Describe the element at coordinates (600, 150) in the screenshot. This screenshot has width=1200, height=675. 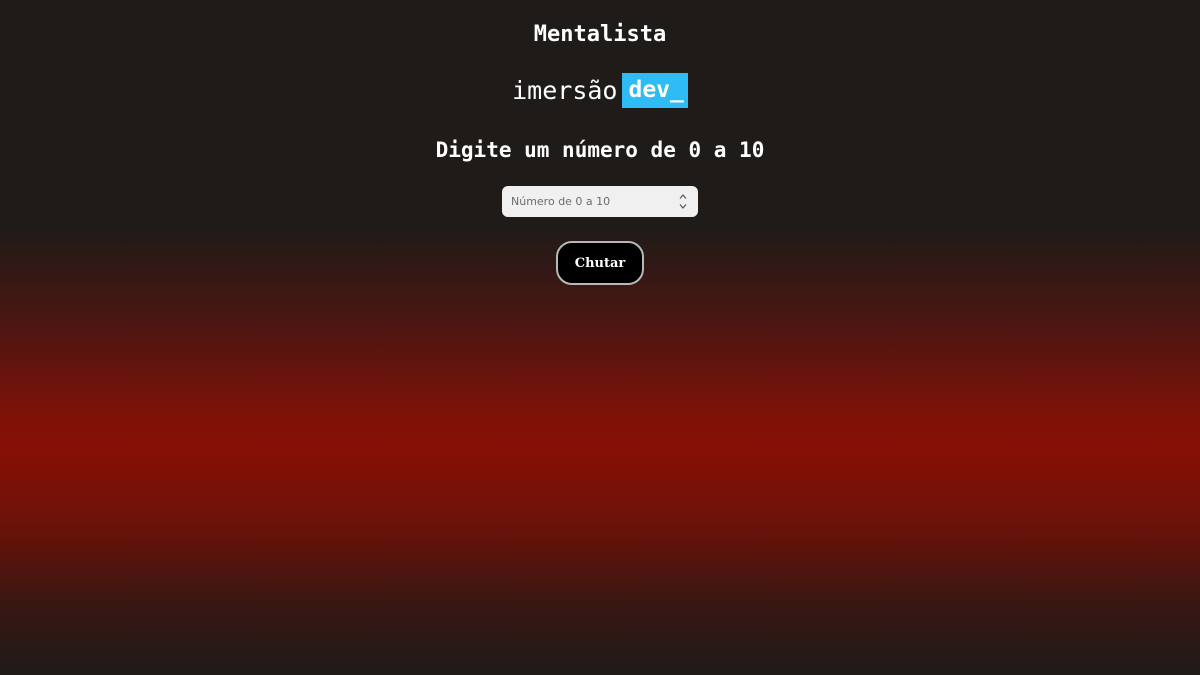
I see `instruction-heading: Digite um número de 0 a 10` at that location.